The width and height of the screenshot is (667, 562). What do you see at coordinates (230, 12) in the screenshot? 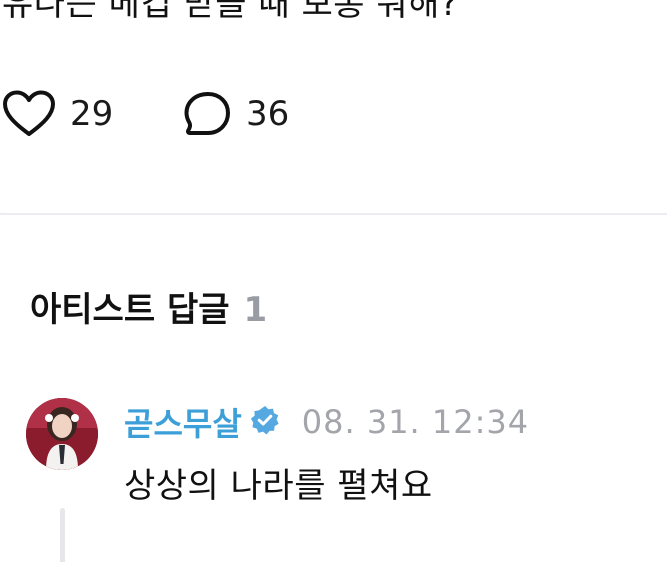
I see `post-text: 유나는 메컵 받을 때 보통 뭐해?` at bounding box center [230, 12].